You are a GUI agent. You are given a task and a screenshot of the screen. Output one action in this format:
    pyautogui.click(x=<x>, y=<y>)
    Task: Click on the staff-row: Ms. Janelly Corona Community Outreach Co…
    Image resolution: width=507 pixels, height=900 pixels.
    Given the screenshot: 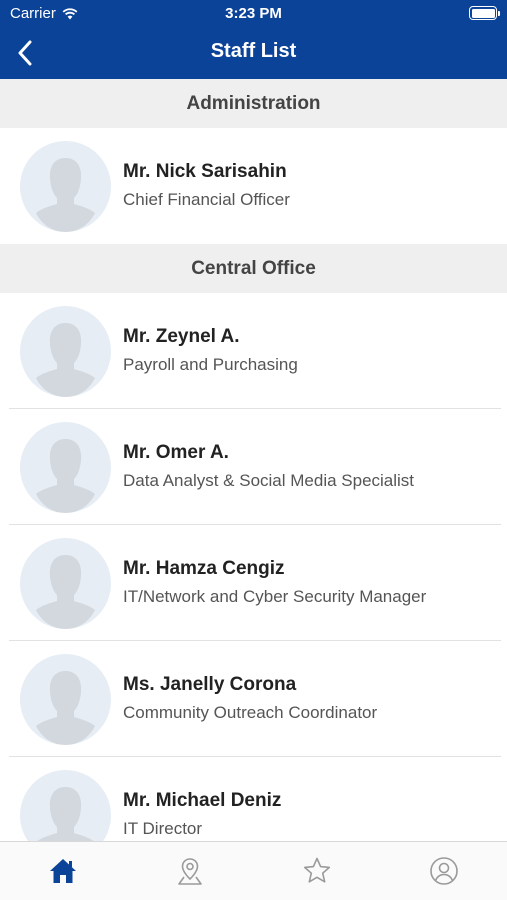 What is the action you would take?
    pyautogui.click(x=253, y=699)
    